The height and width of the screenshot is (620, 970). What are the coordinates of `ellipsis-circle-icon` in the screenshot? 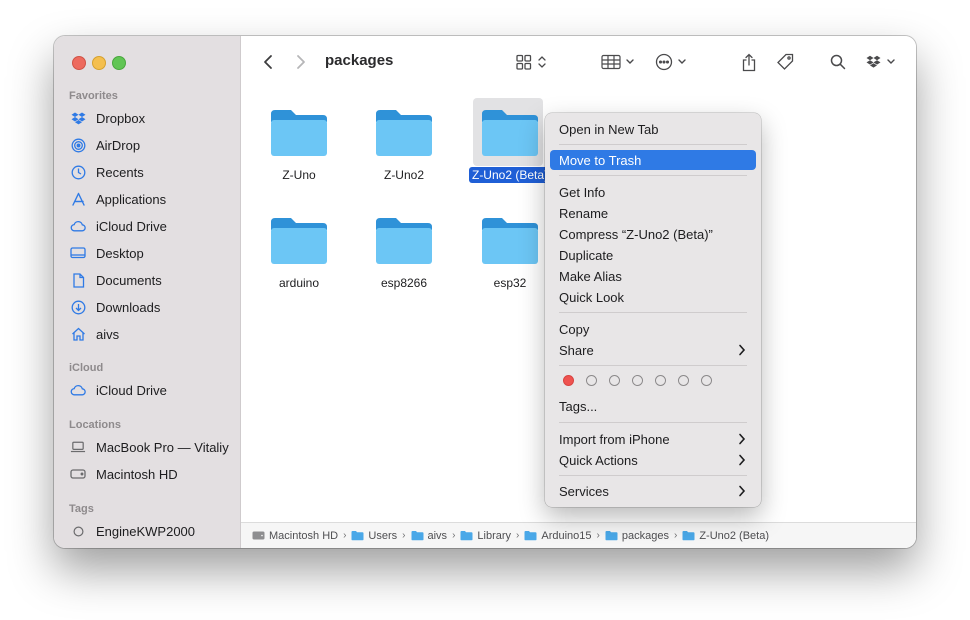 It's located at (670, 62).